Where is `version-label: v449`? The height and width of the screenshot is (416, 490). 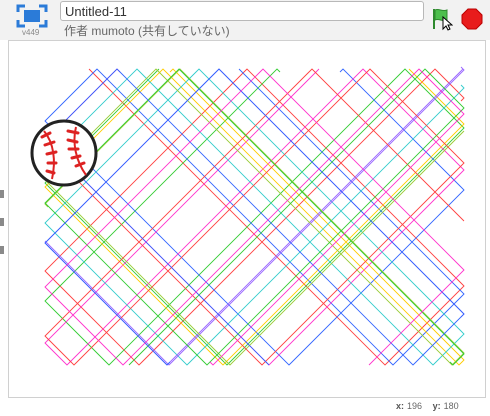 version-label: v449 is located at coordinates (31, 32).